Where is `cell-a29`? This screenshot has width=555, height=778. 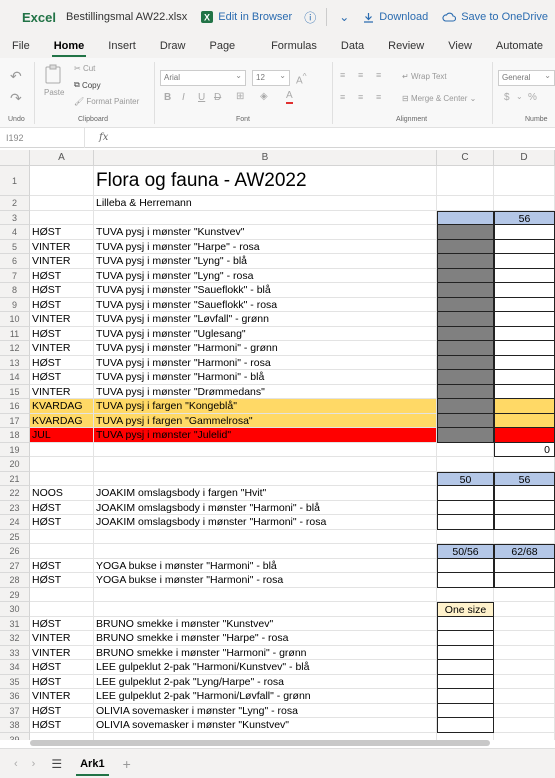 cell-a29 is located at coordinates (62, 594).